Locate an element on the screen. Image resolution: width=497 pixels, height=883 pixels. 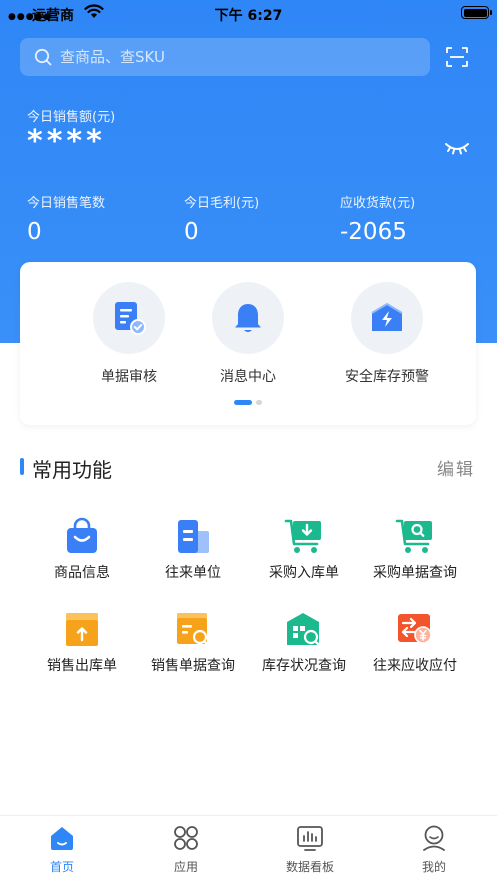
function-partners: 往来单位 is located at coordinates (193, 548).